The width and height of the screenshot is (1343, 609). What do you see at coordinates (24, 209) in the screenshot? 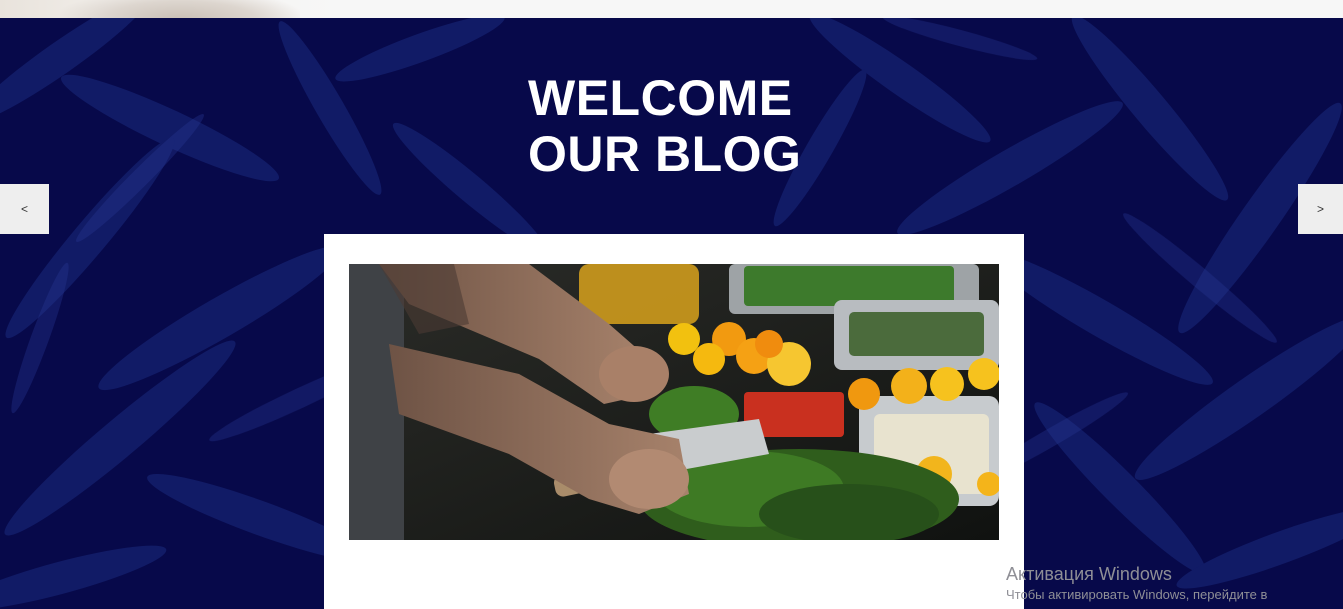
I see `slider-prev-button: <` at bounding box center [24, 209].